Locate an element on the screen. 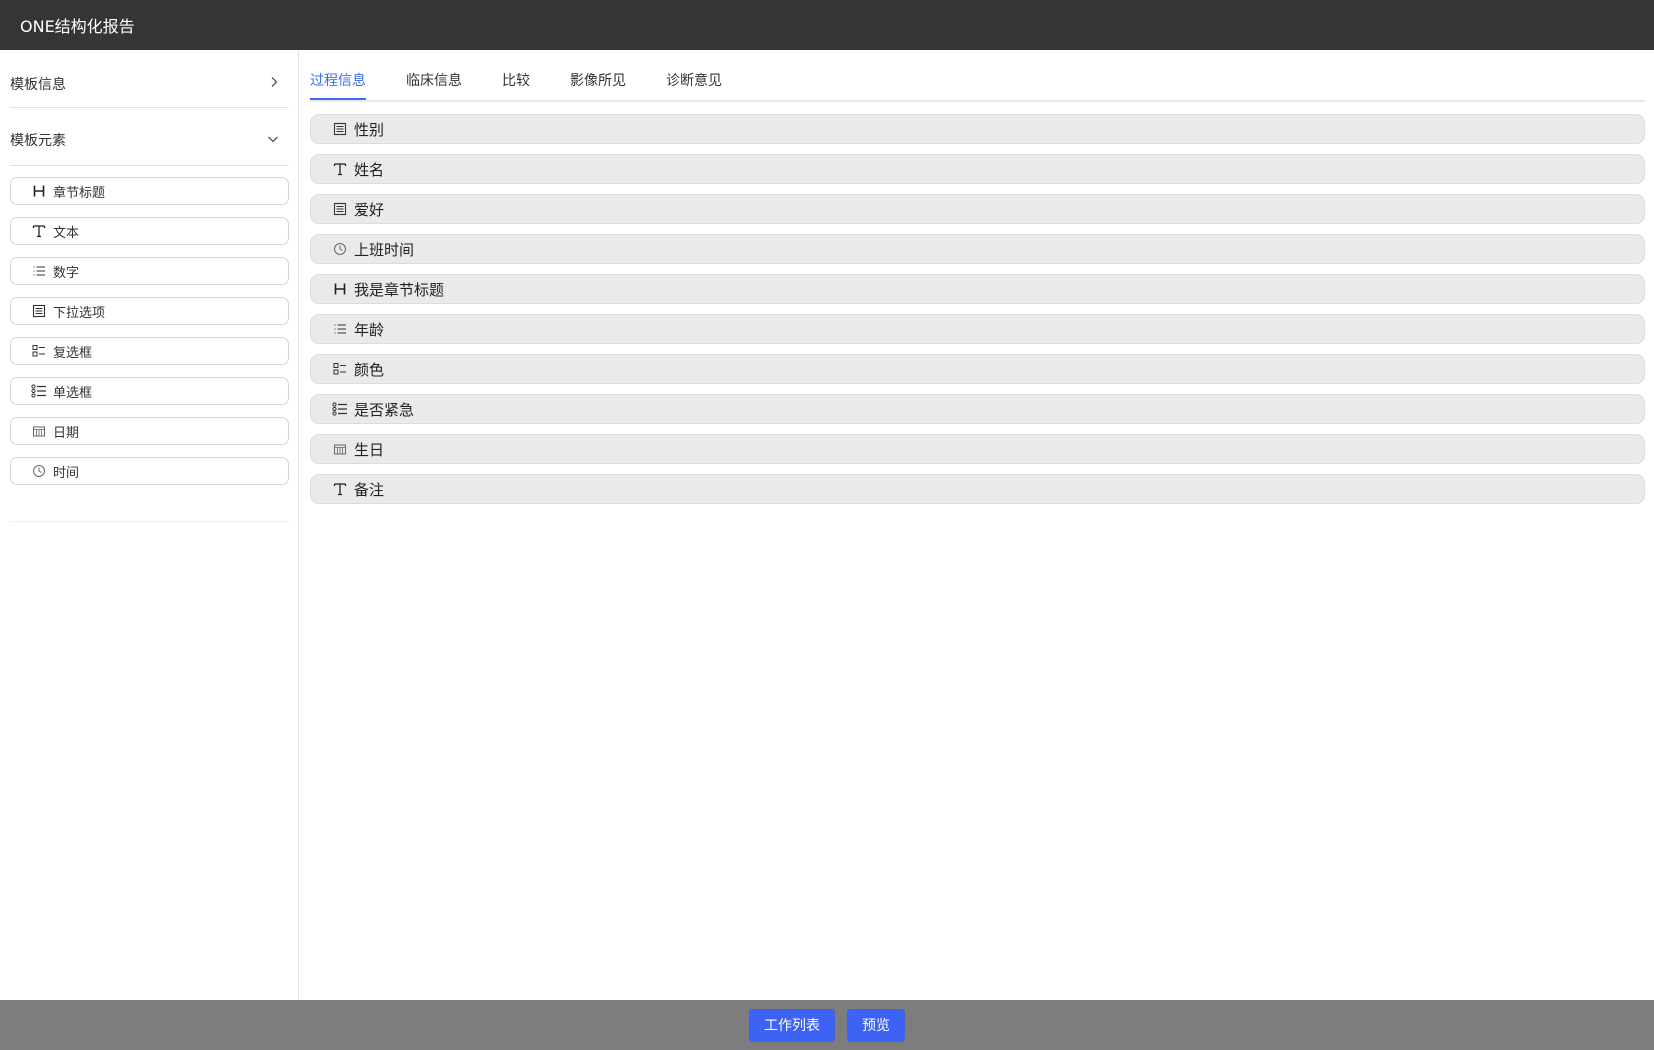 This screenshot has width=1654, height=1050. field-gender: 性别 is located at coordinates (977, 129).